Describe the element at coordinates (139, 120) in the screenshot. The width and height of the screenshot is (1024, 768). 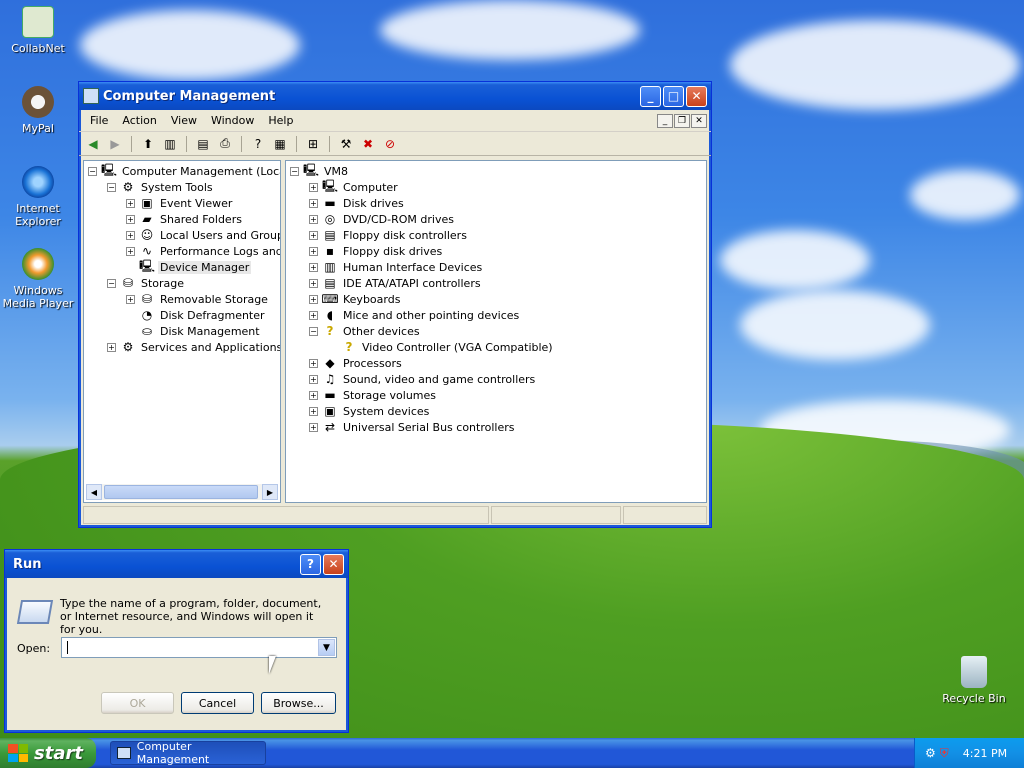
I see `menu-action: Action` at that location.